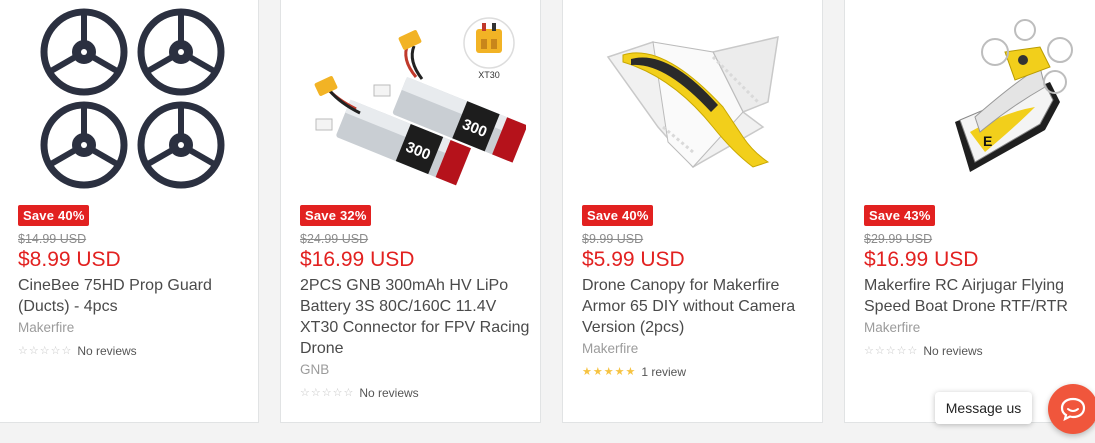  I want to click on svg-text: E, so click(987, 141).